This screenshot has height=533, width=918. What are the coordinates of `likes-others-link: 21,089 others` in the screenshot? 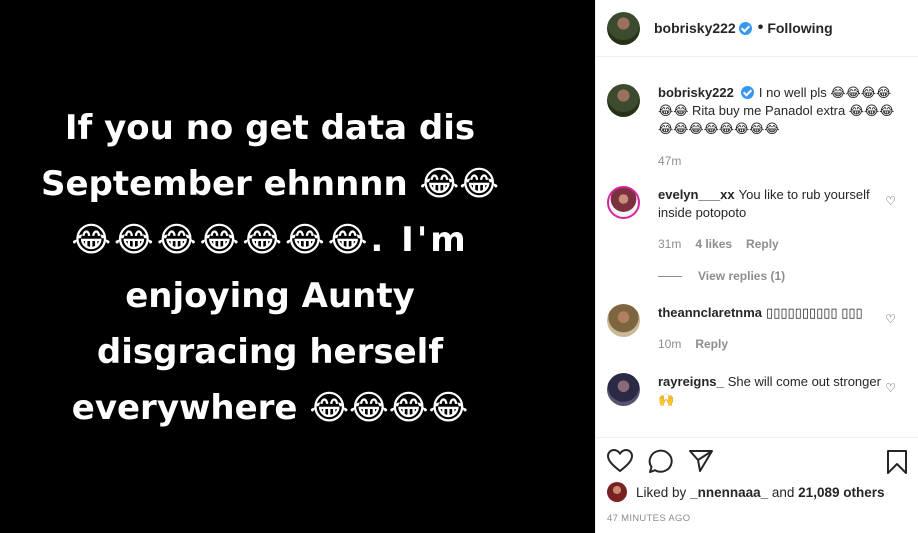 It's located at (841, 492).